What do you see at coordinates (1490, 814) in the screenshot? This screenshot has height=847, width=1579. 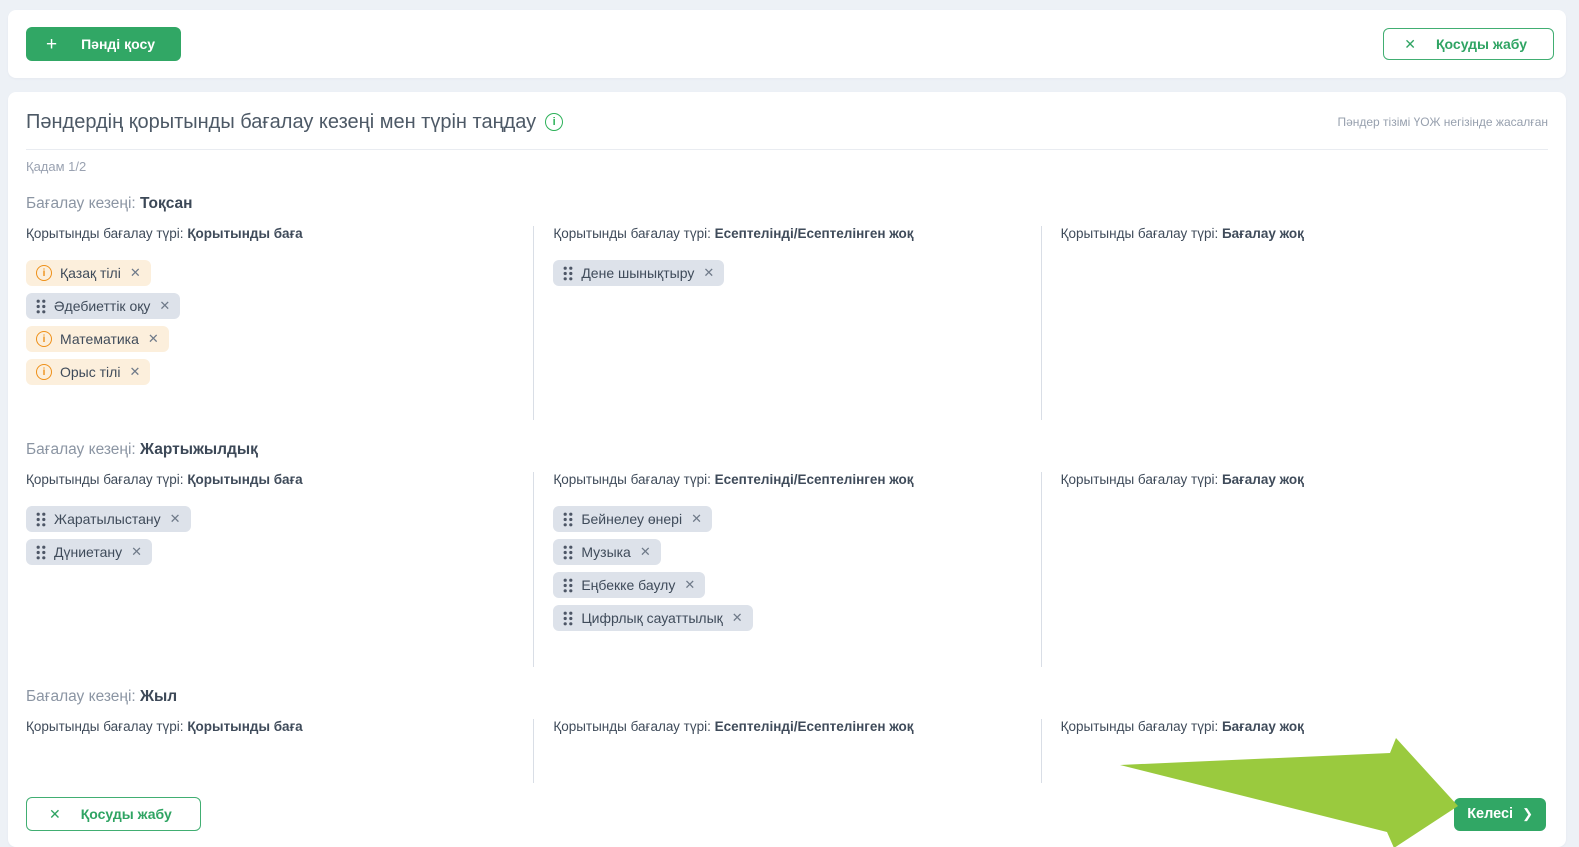 I see `next-label: Келесі` at bounding box center [1490, 814].